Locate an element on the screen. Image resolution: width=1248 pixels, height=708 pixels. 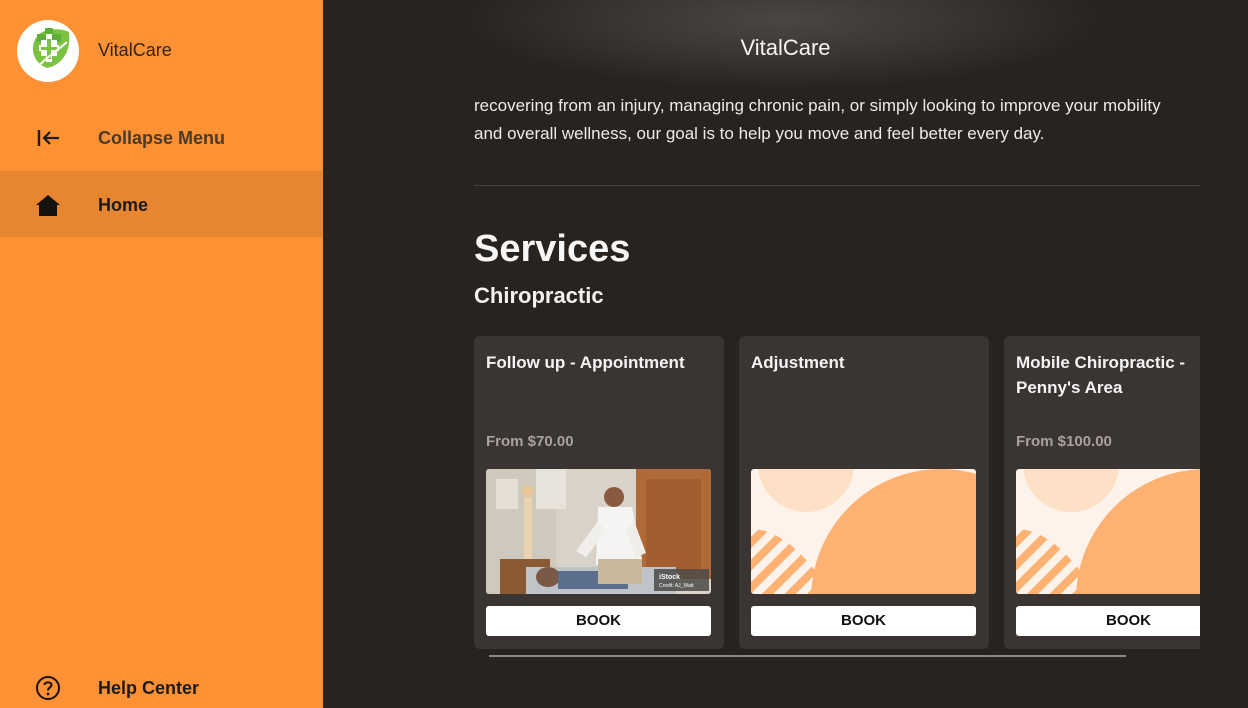
top-bar: VitalCare is located at coordinates (785, 46).